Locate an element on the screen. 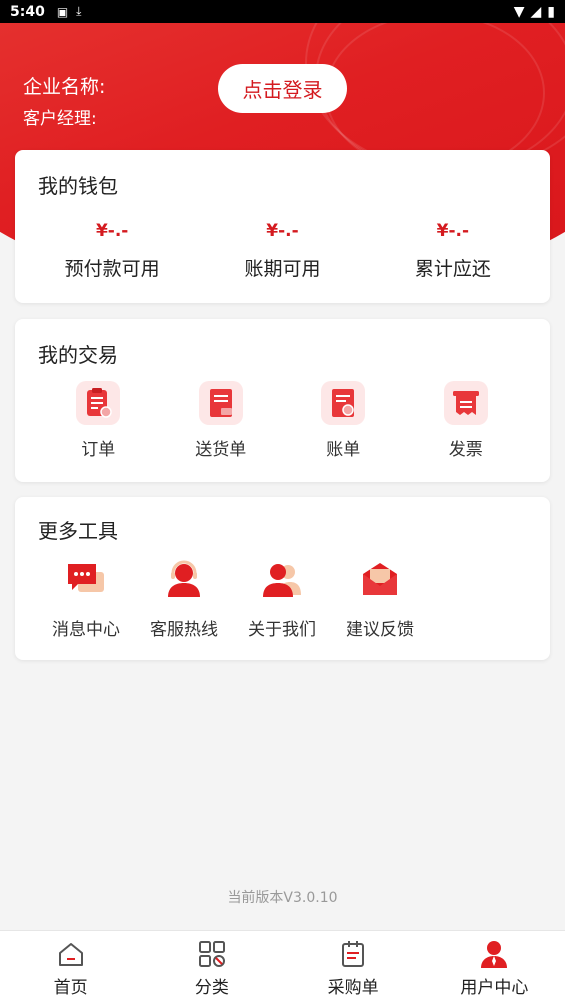 The image size is (565, 1004). trade-item-invoice: 发票 is located at coordinates (466, 420).